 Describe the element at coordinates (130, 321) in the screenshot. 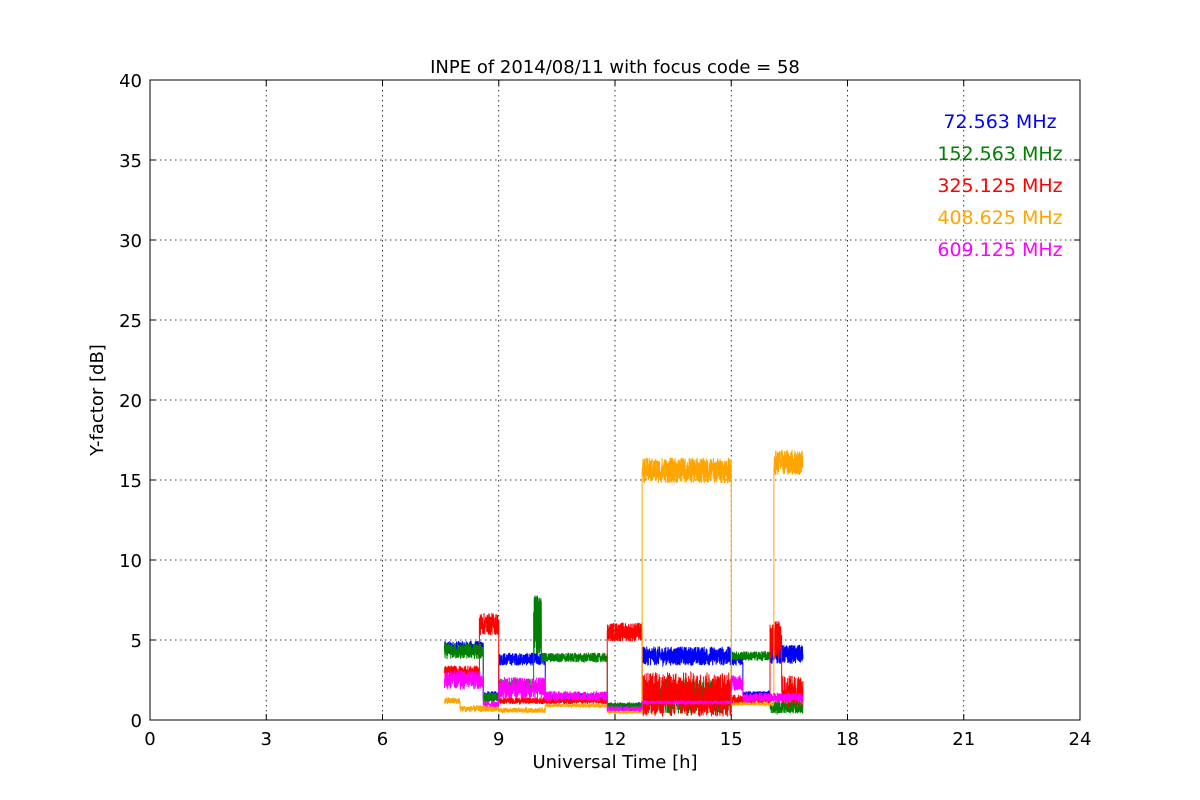

I see `y-tick-label: 25` at that location.